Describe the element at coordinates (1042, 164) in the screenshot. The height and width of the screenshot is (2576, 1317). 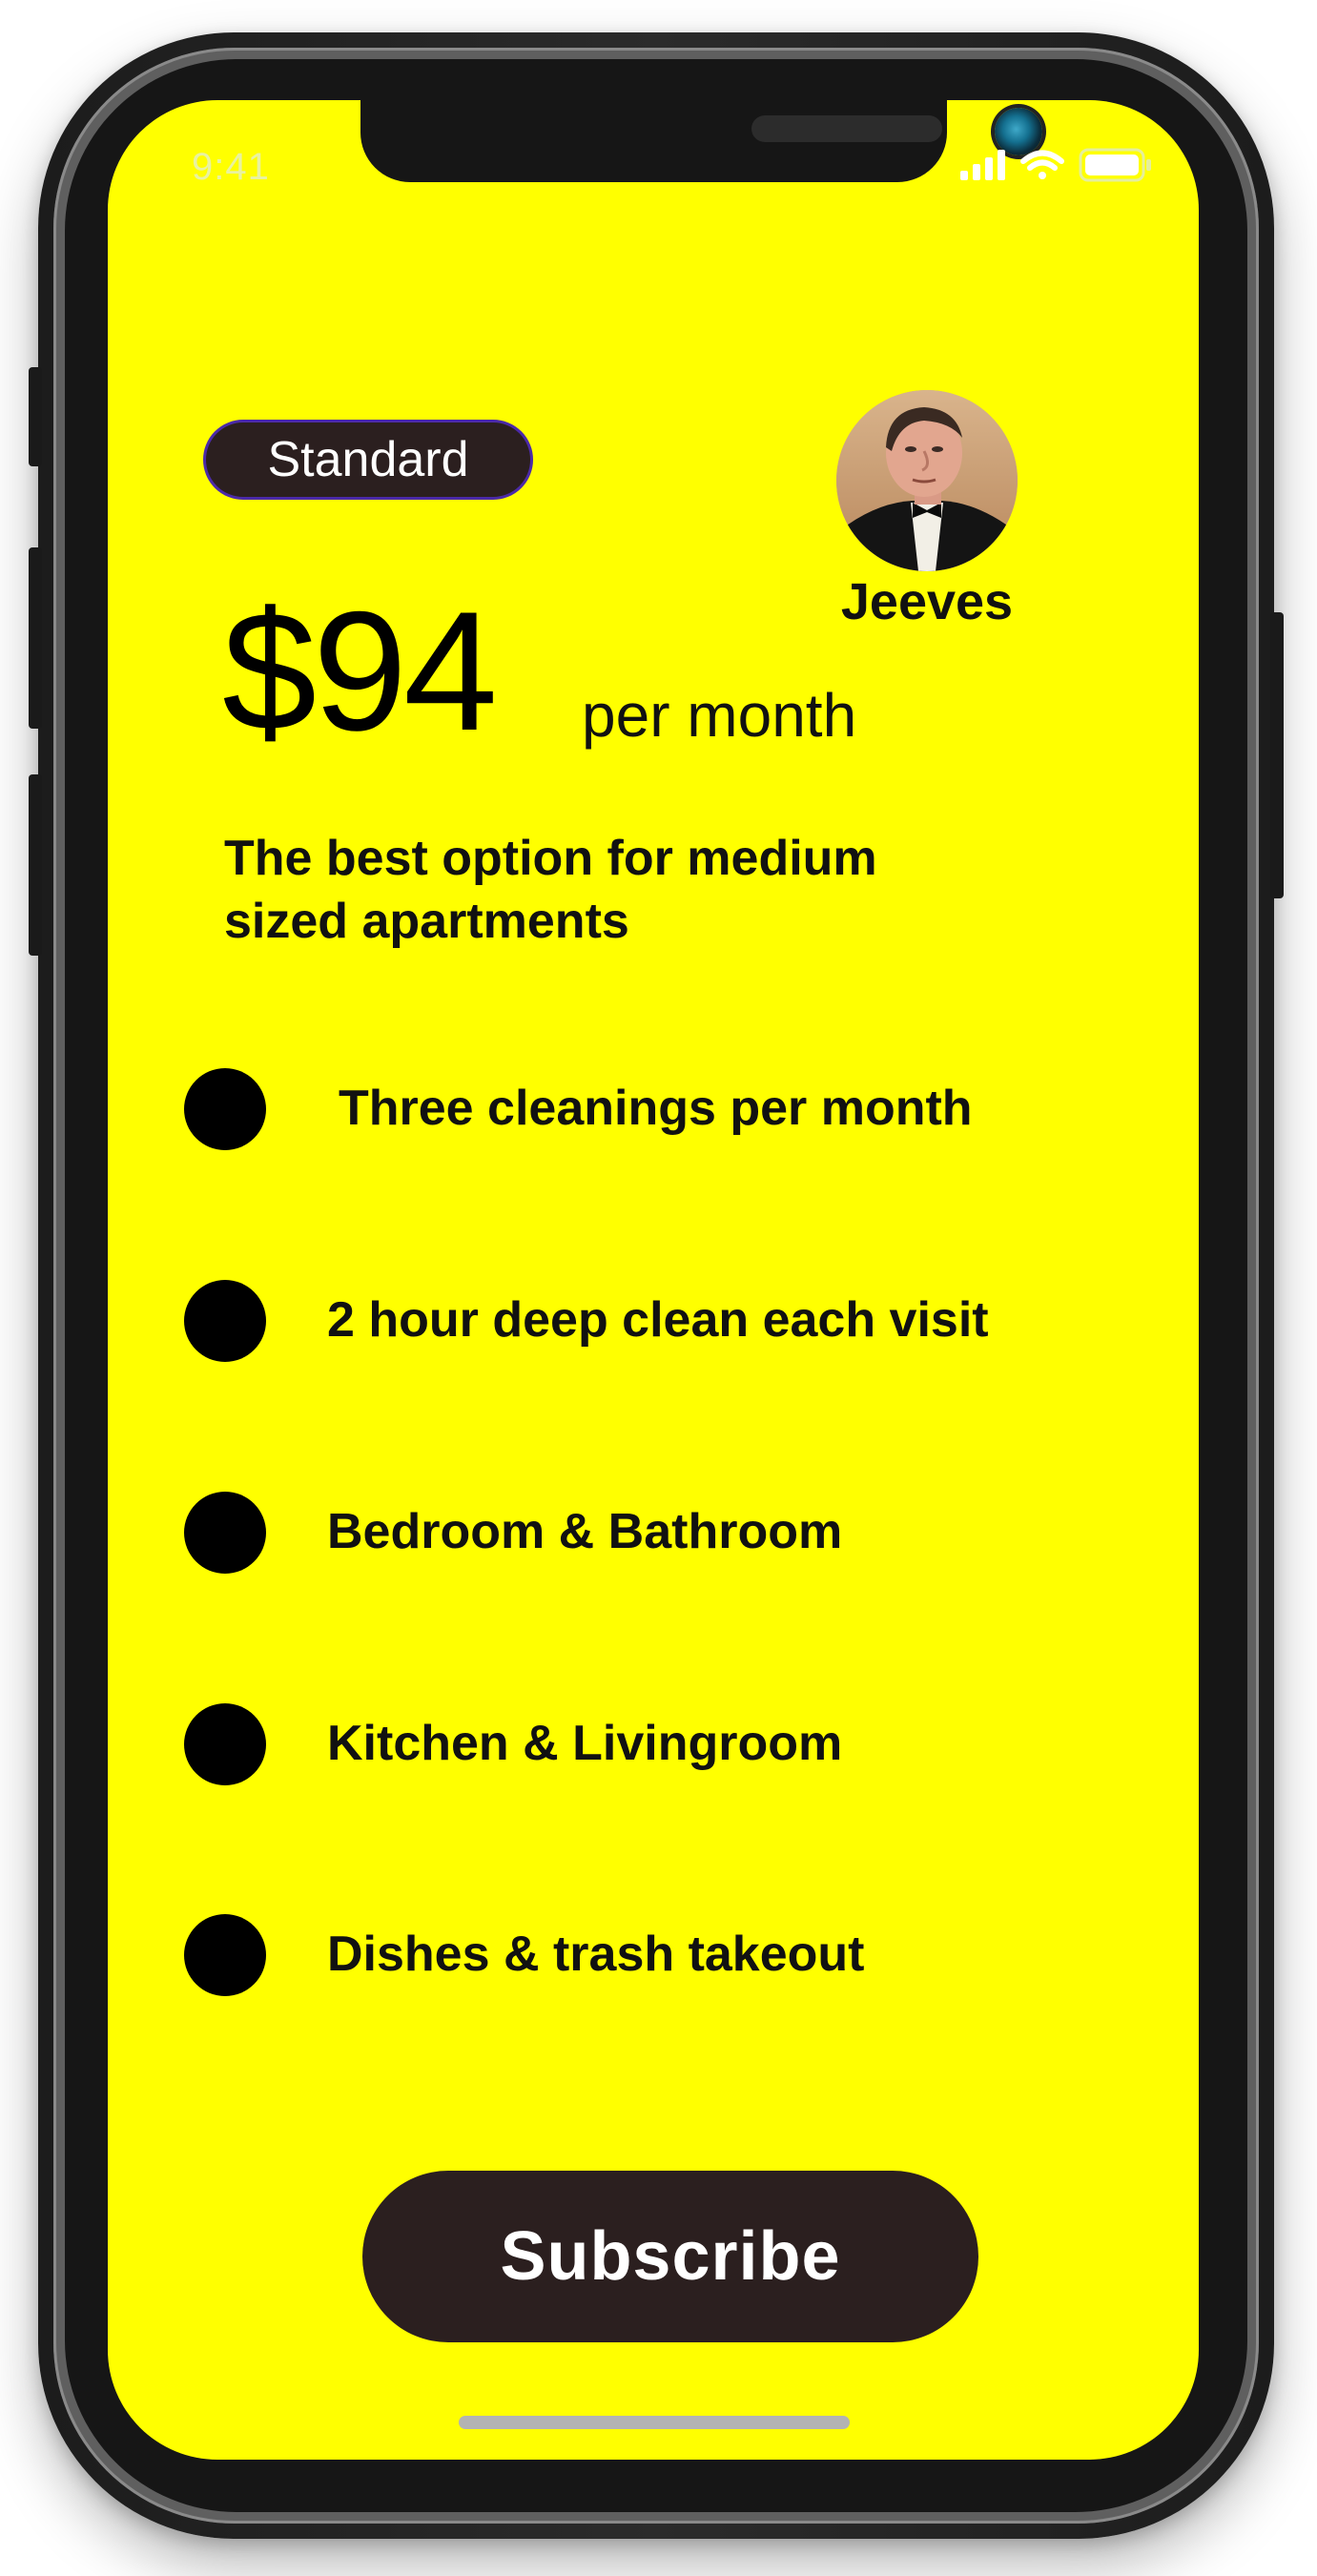
I see `wifi-icon` at that location.